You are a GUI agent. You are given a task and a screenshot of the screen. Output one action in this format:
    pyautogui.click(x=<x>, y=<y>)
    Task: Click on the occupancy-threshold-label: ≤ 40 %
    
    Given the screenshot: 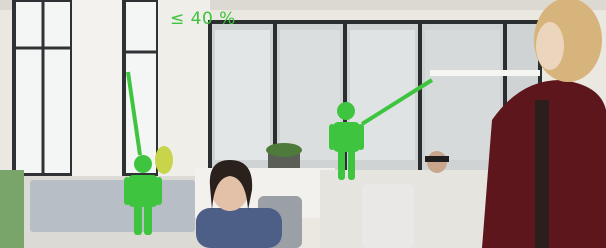 What is the action you would take?
    pyautogui.click(x=203, y=19)
    